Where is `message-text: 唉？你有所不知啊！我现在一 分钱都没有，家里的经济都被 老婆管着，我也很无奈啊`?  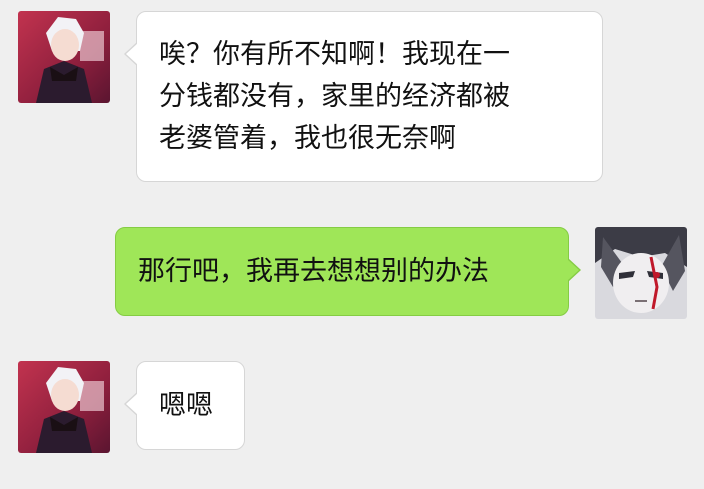
message-text: 唉？你有所不知啊！我现在一 分钱都没有，家里的经济都被 老婆管着，我也很无奈啊 is located at coordinates (334, 96).